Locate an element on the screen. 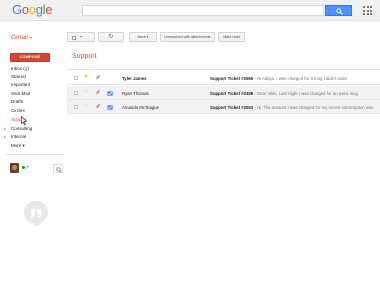 Image resolution: width=380 pixels, height=300 pixels. avatar is located at coordinates (14, 168).